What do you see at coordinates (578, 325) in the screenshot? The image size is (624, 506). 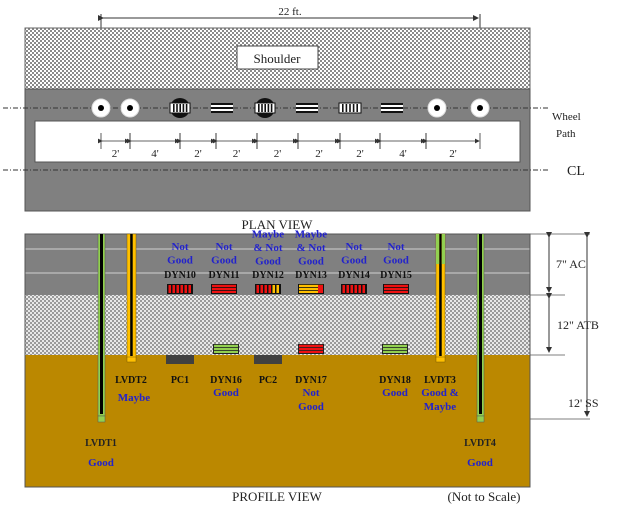 I see `atb-layer-label: 12" ATB` at bounding box center [578, 325].